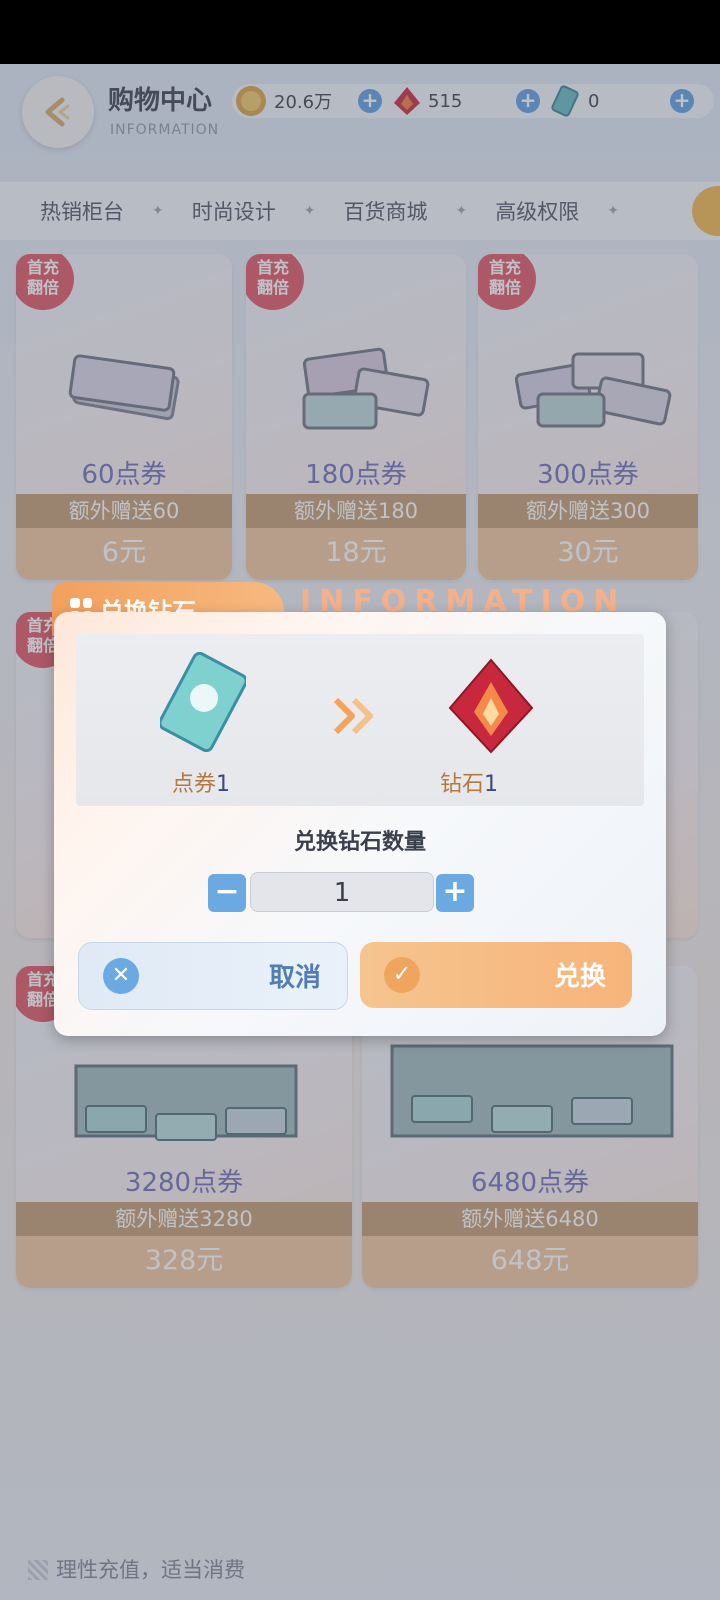 The height and width of the screenshot is (1600, 720). I want to click on confirm-label: 兑换, so click(579, 977).